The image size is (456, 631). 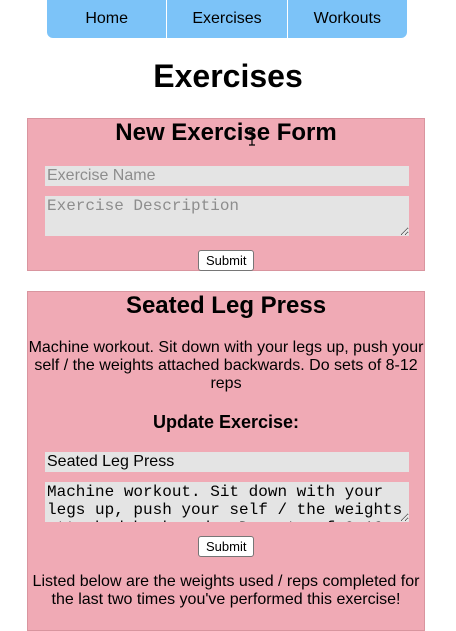 I want to click on text-cursor-icon, so click(x=252, y=138).